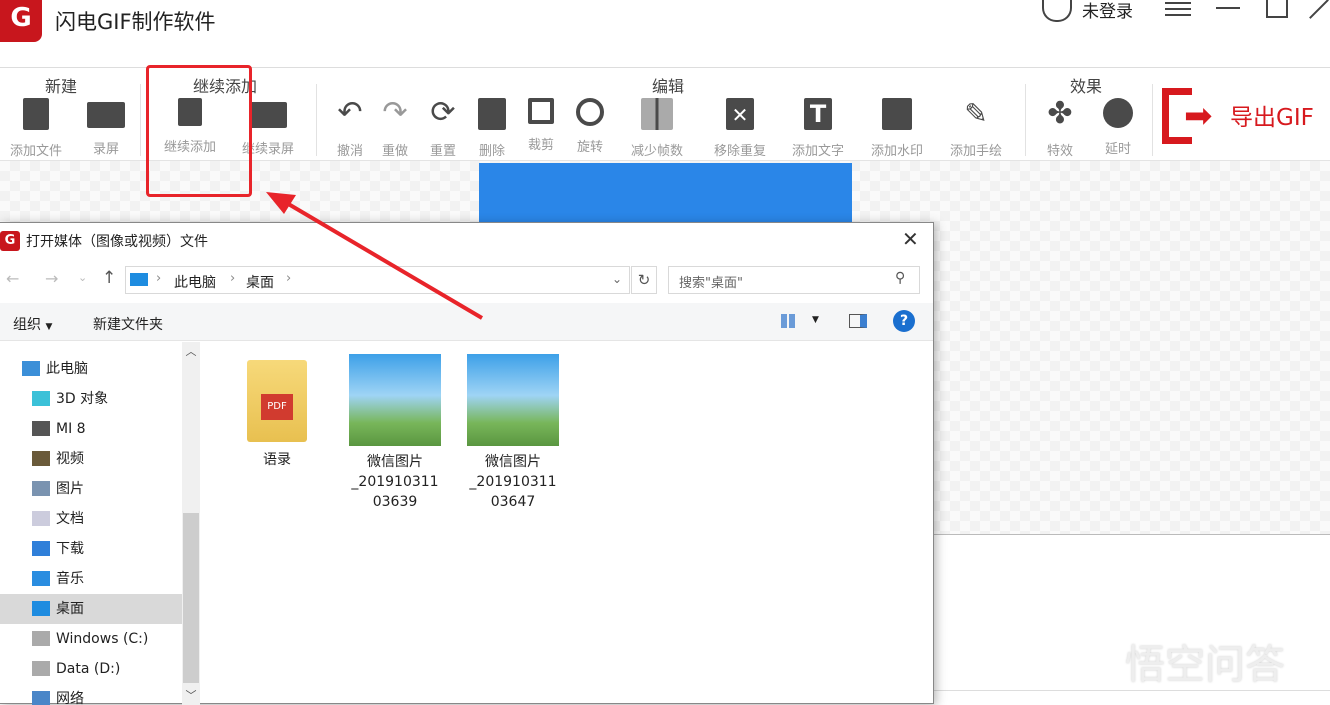 The width and height of the screenshot is (1330, 705). Describe the element at coordinates (375, 256) in the screenshot. I see `annotation-arrow` at that location.